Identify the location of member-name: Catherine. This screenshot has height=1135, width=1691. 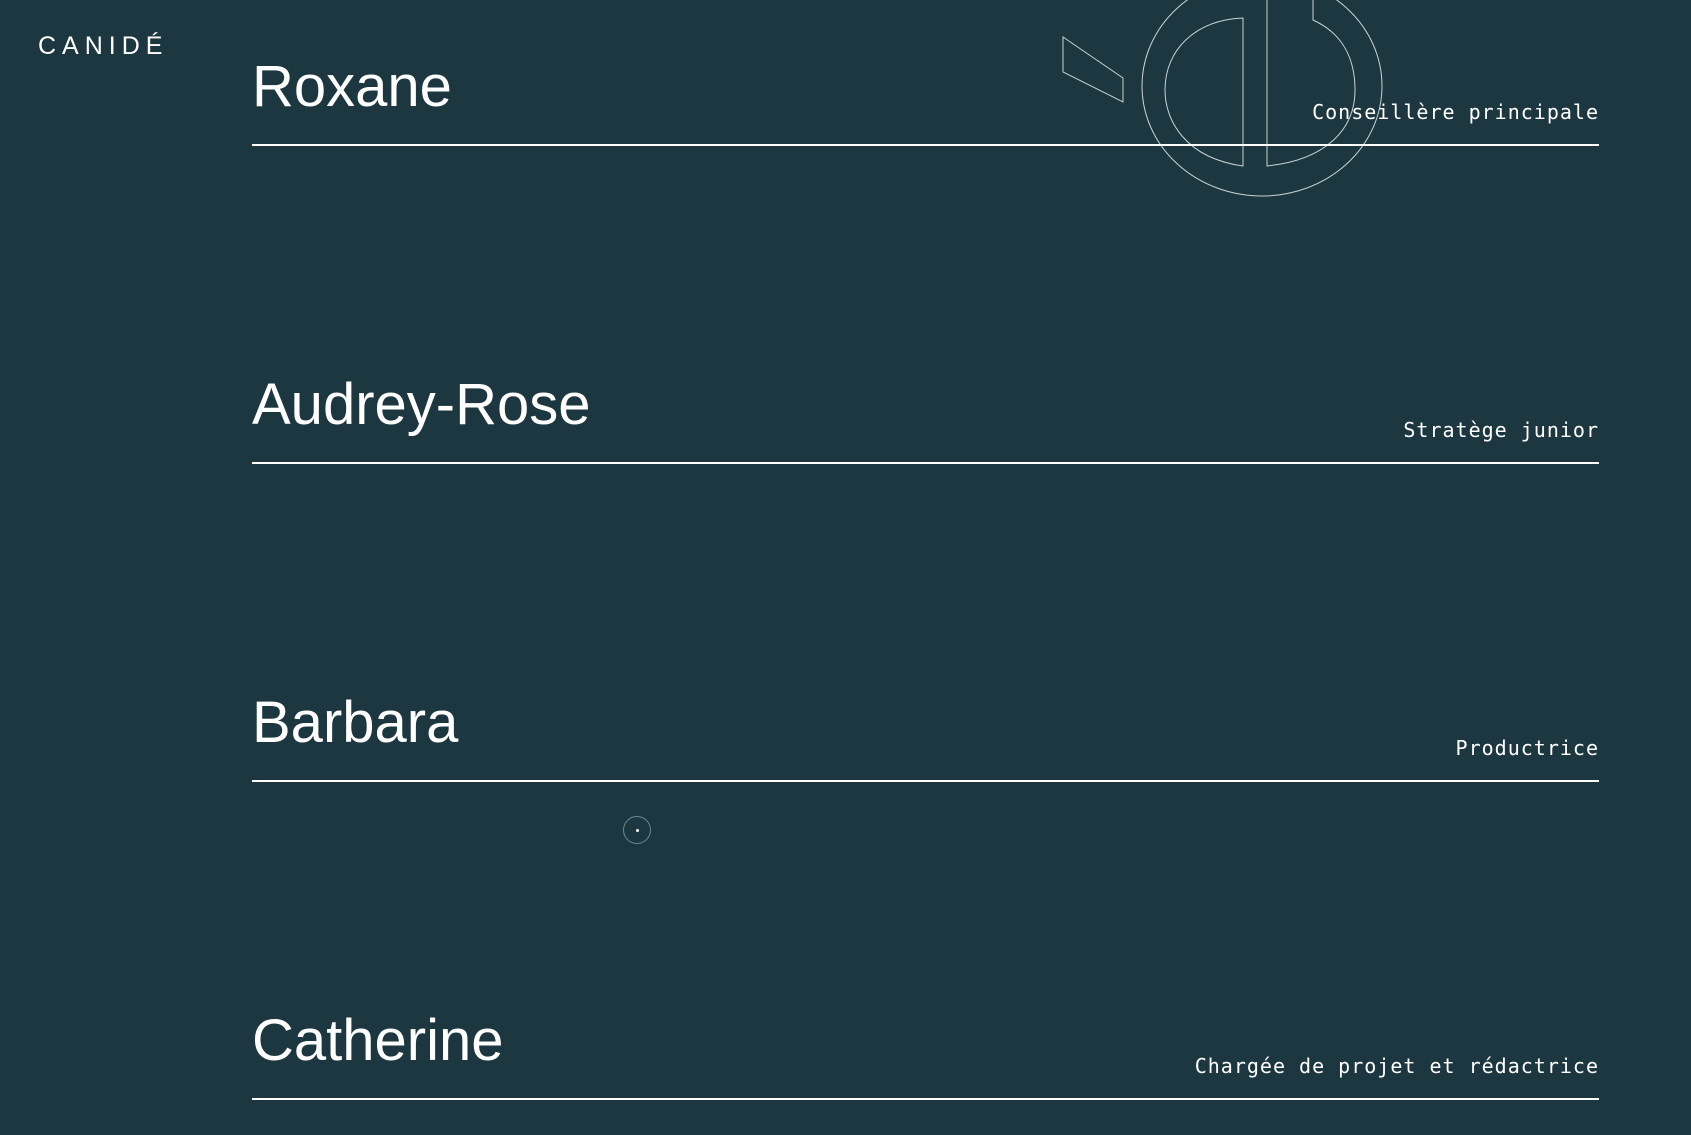
(378, 1040).